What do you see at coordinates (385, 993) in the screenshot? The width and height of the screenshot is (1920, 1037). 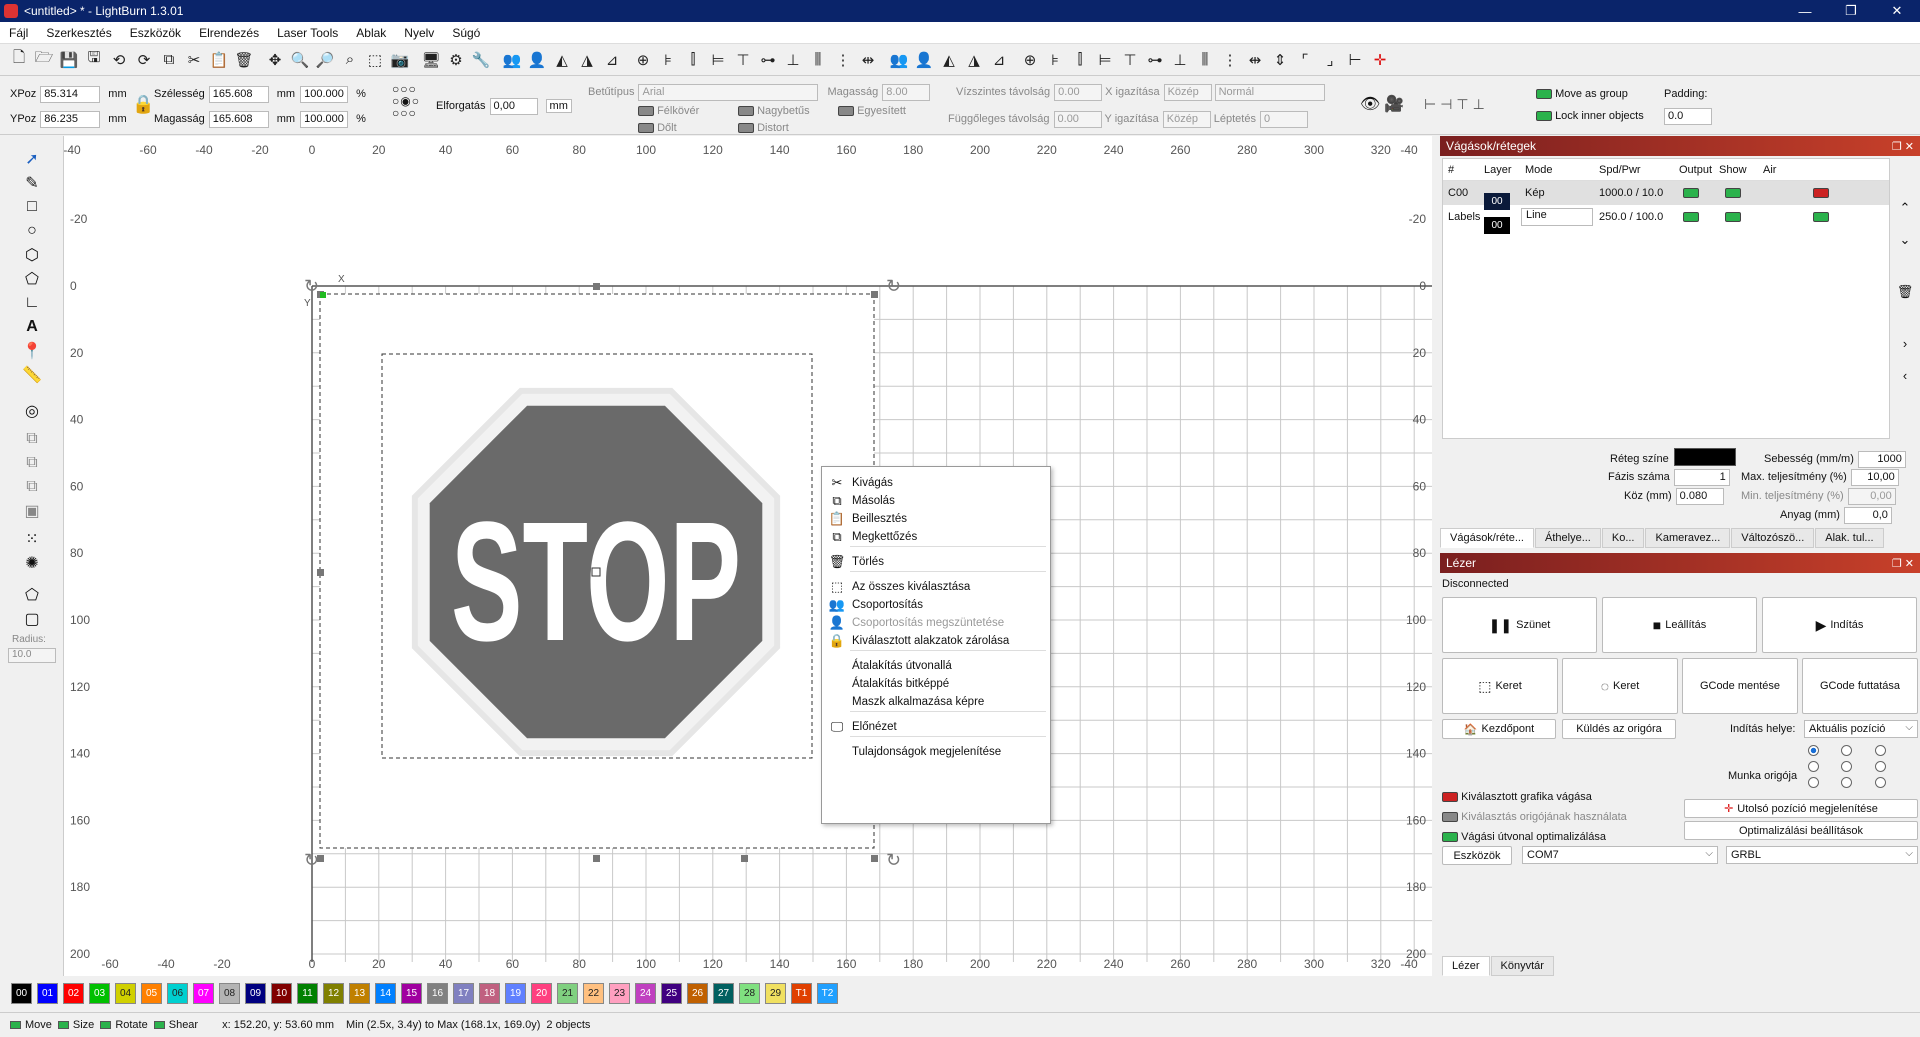 I see `palette-swatch-14: 14` at bounding box center [385, 993].